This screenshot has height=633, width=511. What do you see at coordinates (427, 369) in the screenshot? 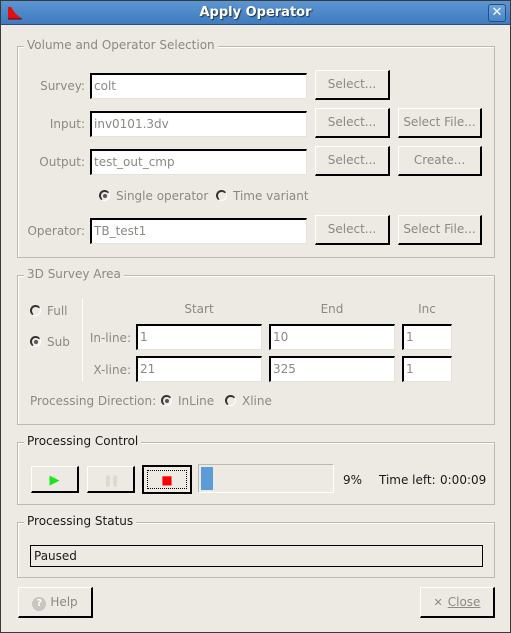
I see `xline-inc-field: 1` at bounding box center [427, 369].